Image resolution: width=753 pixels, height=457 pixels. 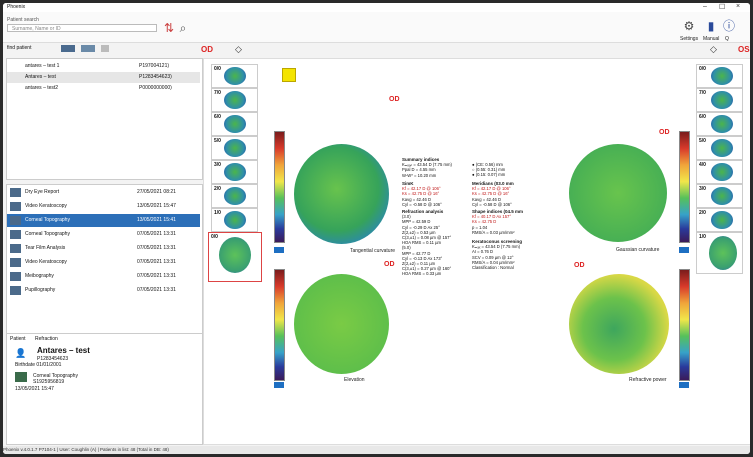 I want to click on gaussian-map, so click(x=618, y=193).